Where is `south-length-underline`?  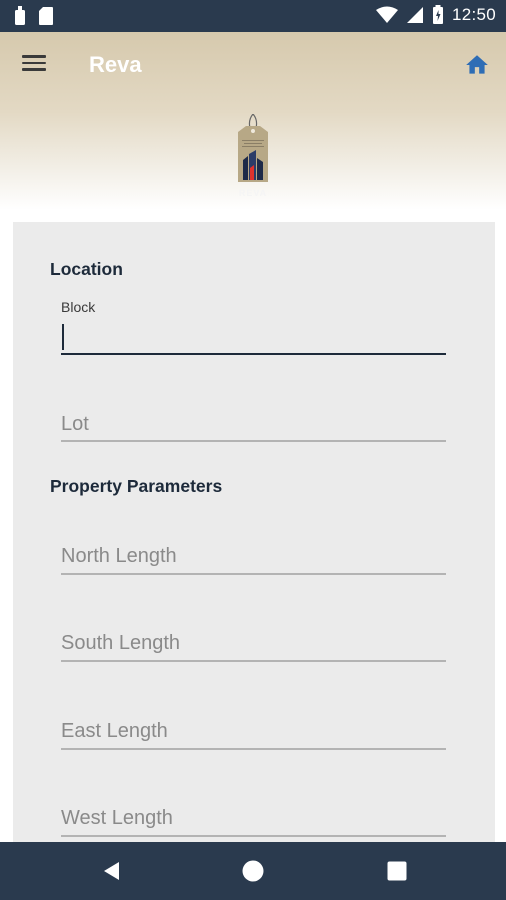 south-length-underline is located at coordinates (253, 661).